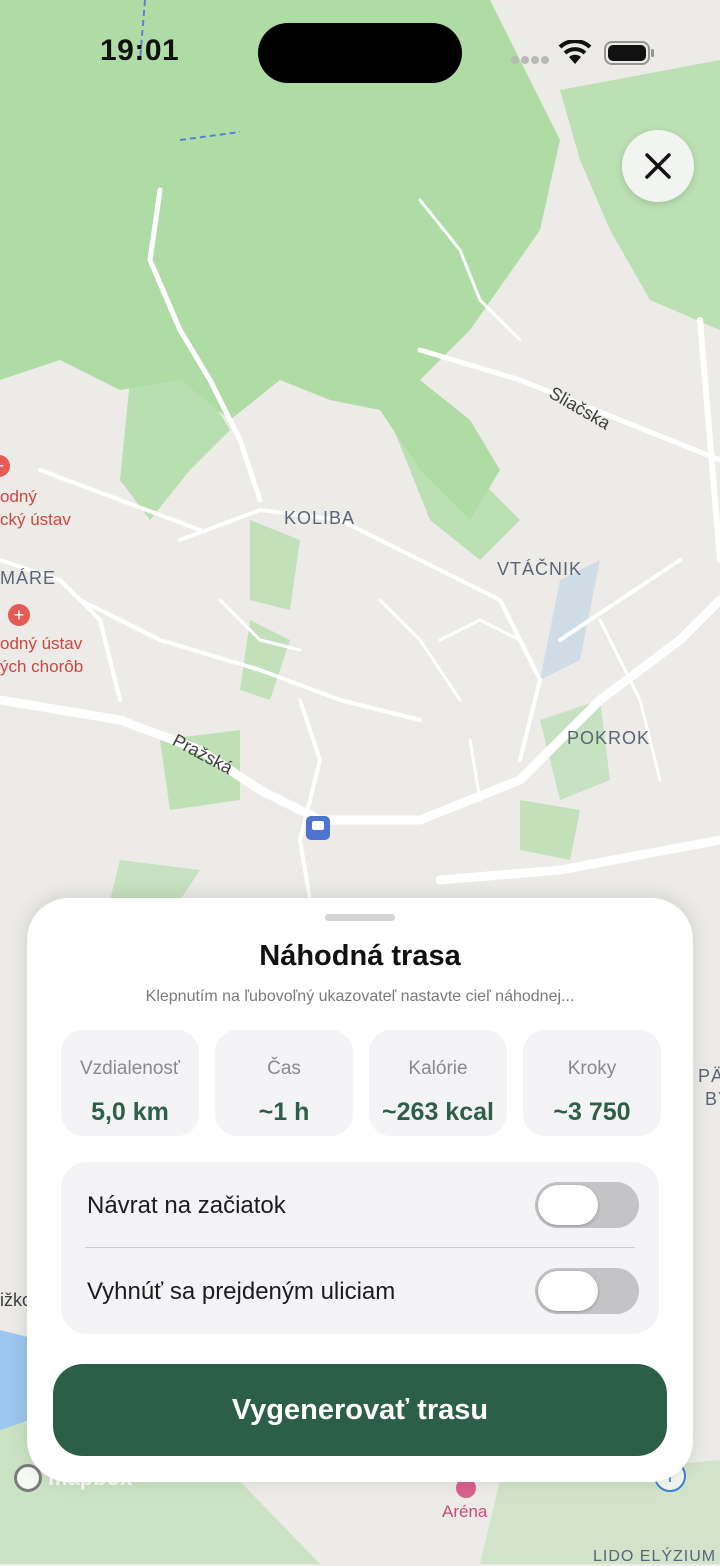 The height and width of the screenshot is (1566, 720). I want to click on wifi-icon, so click(575, 52).